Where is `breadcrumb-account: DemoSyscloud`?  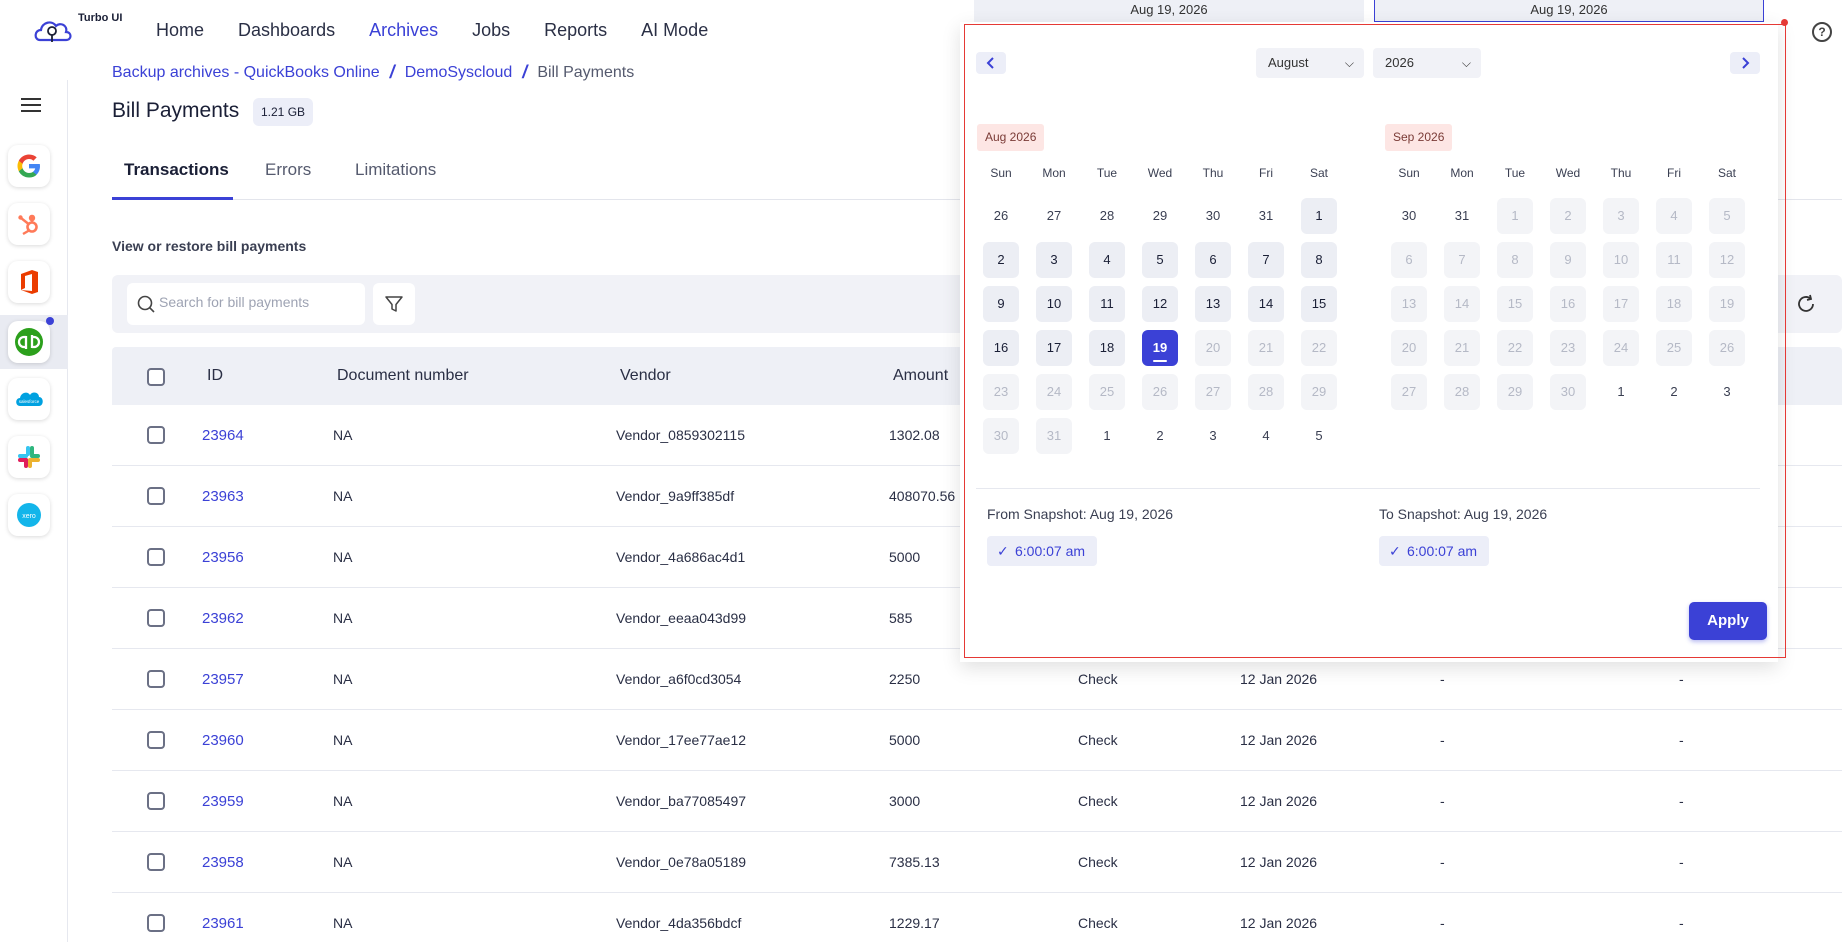
breadcrumb-account: DemoSyscloud is located at coordinates (459, 73).